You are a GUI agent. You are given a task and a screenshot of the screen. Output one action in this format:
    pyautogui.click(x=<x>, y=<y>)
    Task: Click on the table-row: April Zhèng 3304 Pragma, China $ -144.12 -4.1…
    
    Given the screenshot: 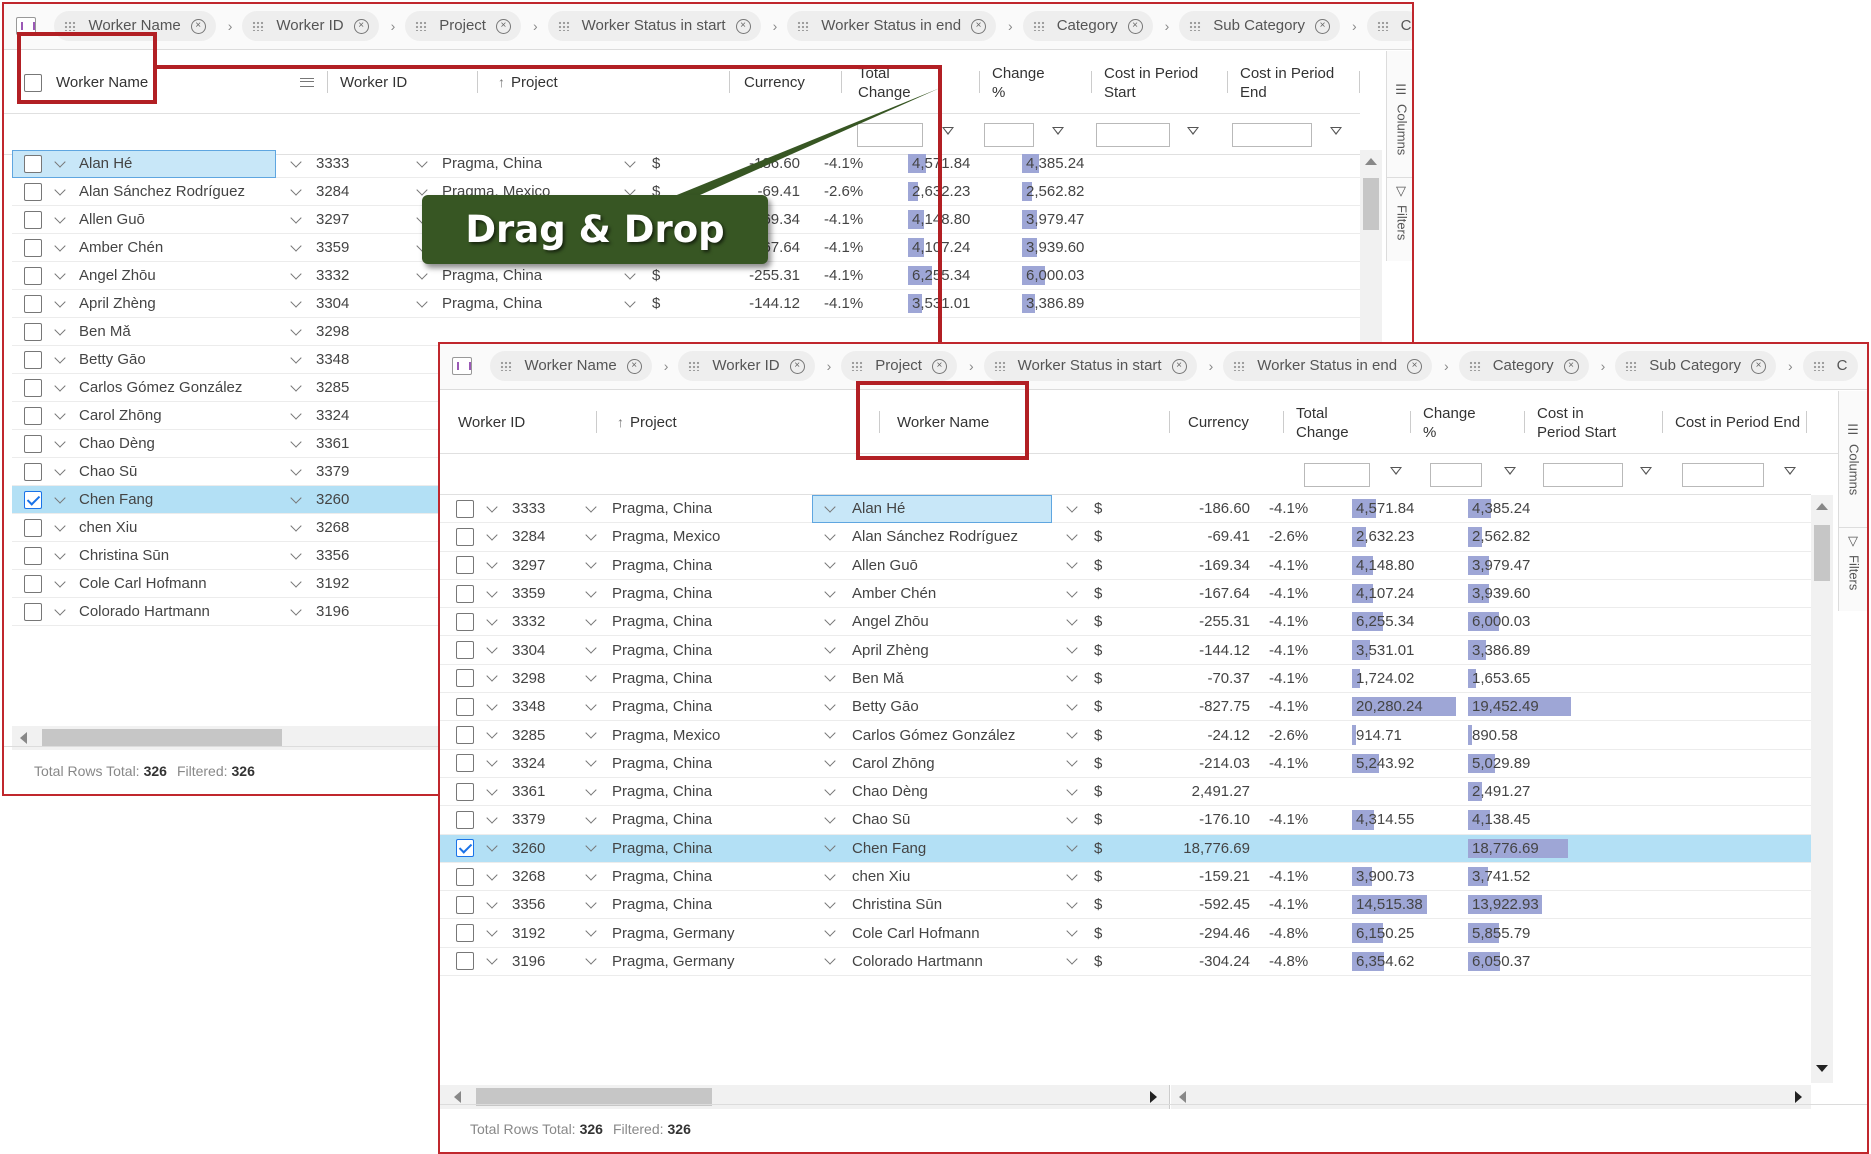 What is the action you would take?
    pyautogui.click(x=686, y=304)
    